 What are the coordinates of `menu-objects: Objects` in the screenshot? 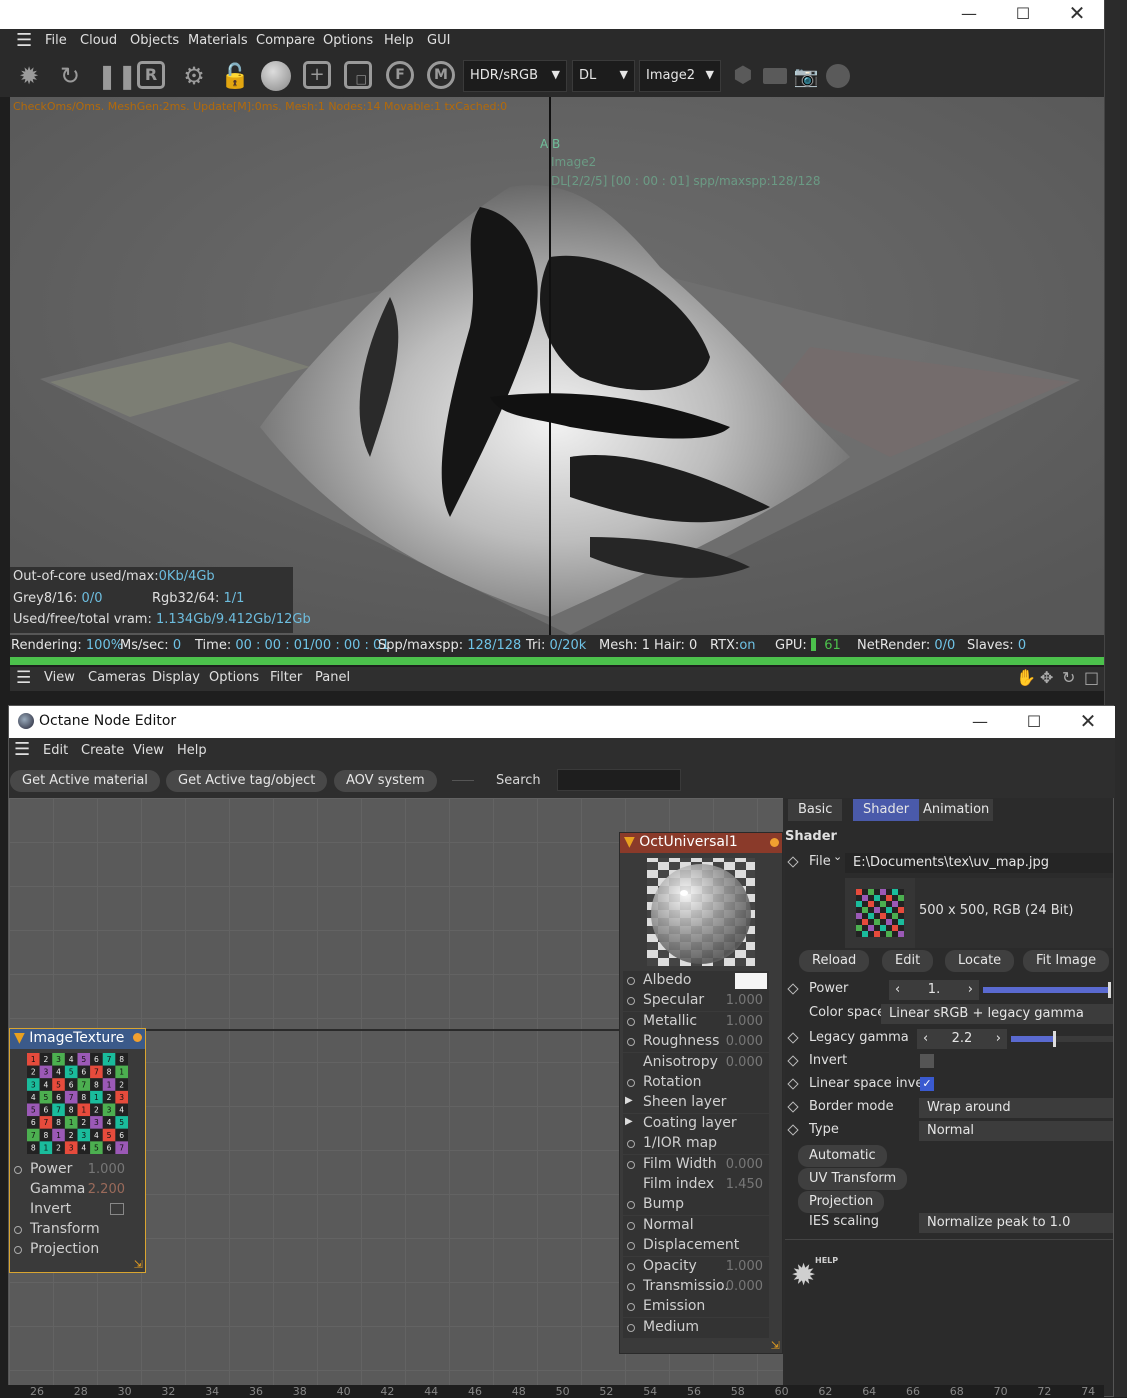 It's located at (154, 40).